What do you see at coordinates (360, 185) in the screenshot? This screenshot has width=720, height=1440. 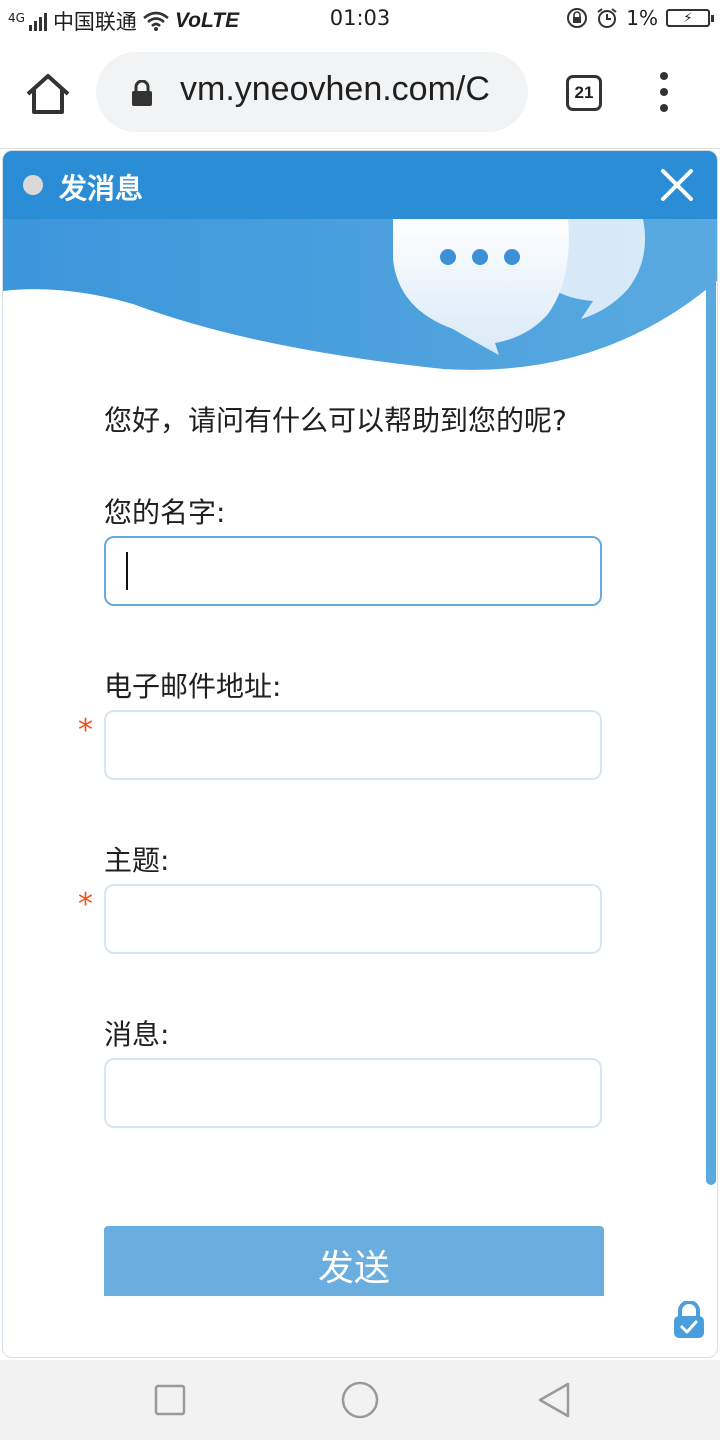 I see `widget-header: 发消息` at bounding box center [360, 185].